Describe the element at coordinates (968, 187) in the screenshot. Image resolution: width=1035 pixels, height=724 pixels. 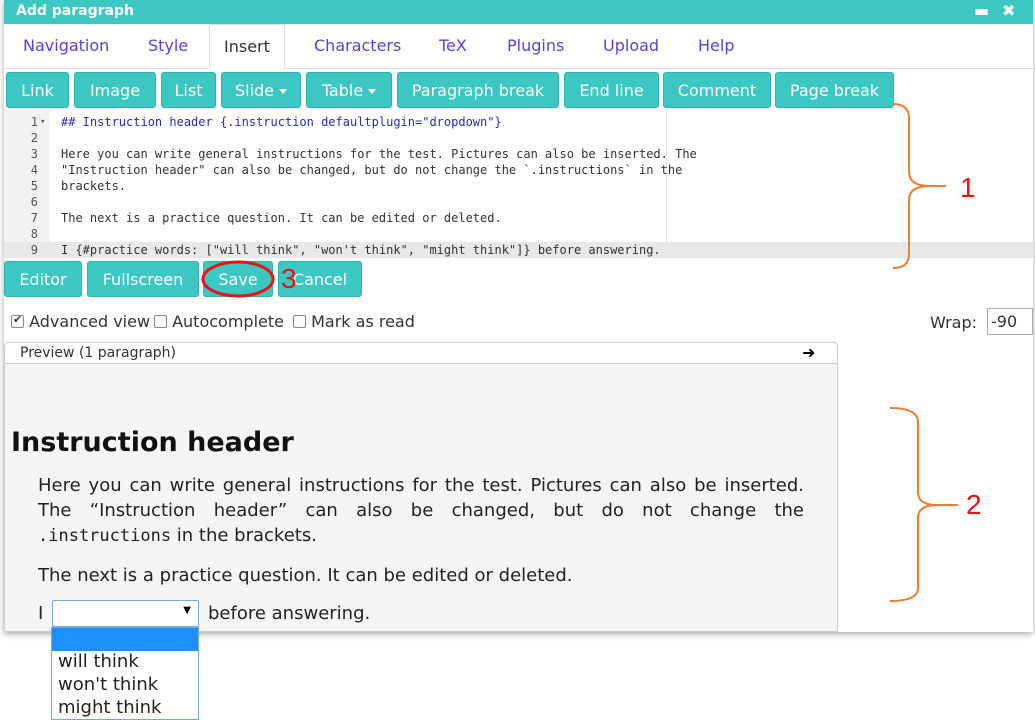
I see `annotation-number-1: 1` at that location.